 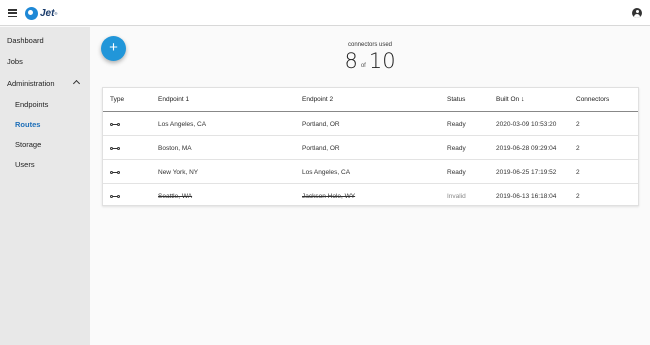 What do you see at coordinates (363, 66) in the screenshot?
I see `usage-of-label: of` at bounding box center [363, 66].